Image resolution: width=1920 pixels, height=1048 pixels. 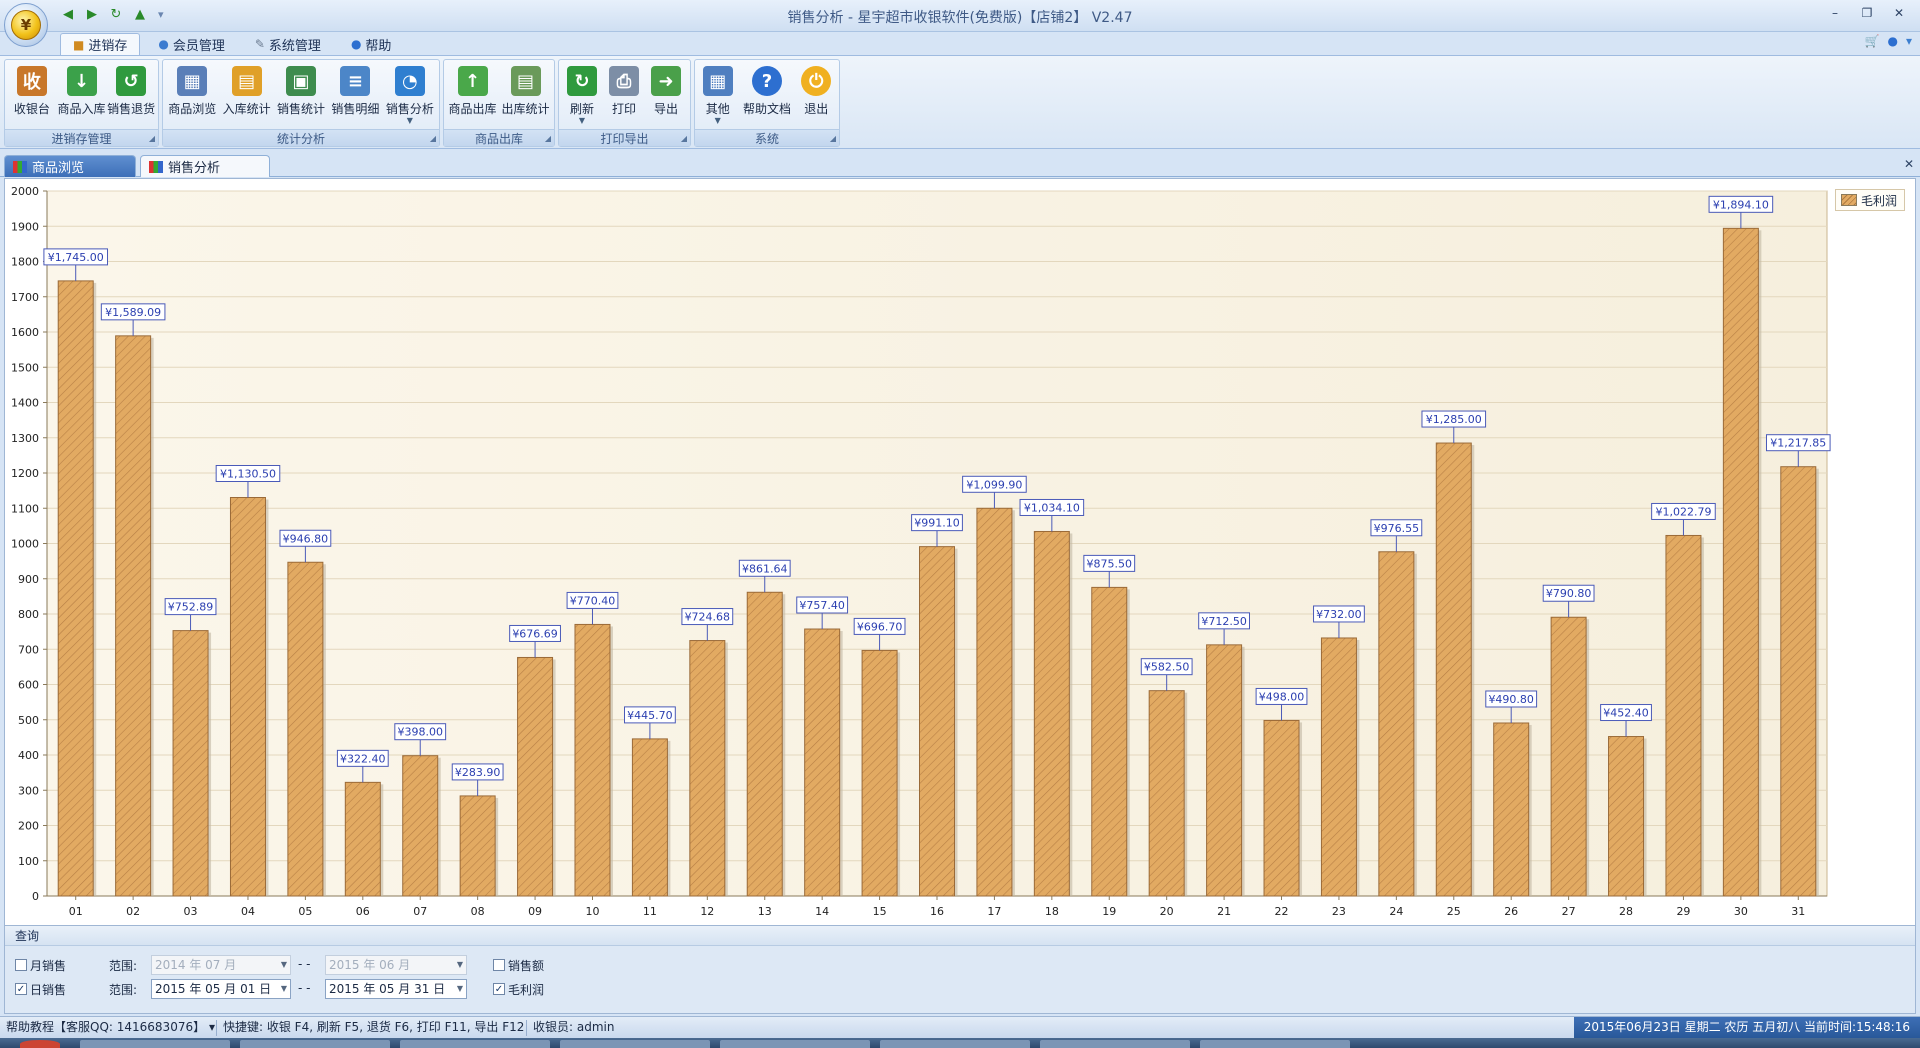 I want to click on sales-detail-button: ≡ 销售明细, so click(x=355, y=96).